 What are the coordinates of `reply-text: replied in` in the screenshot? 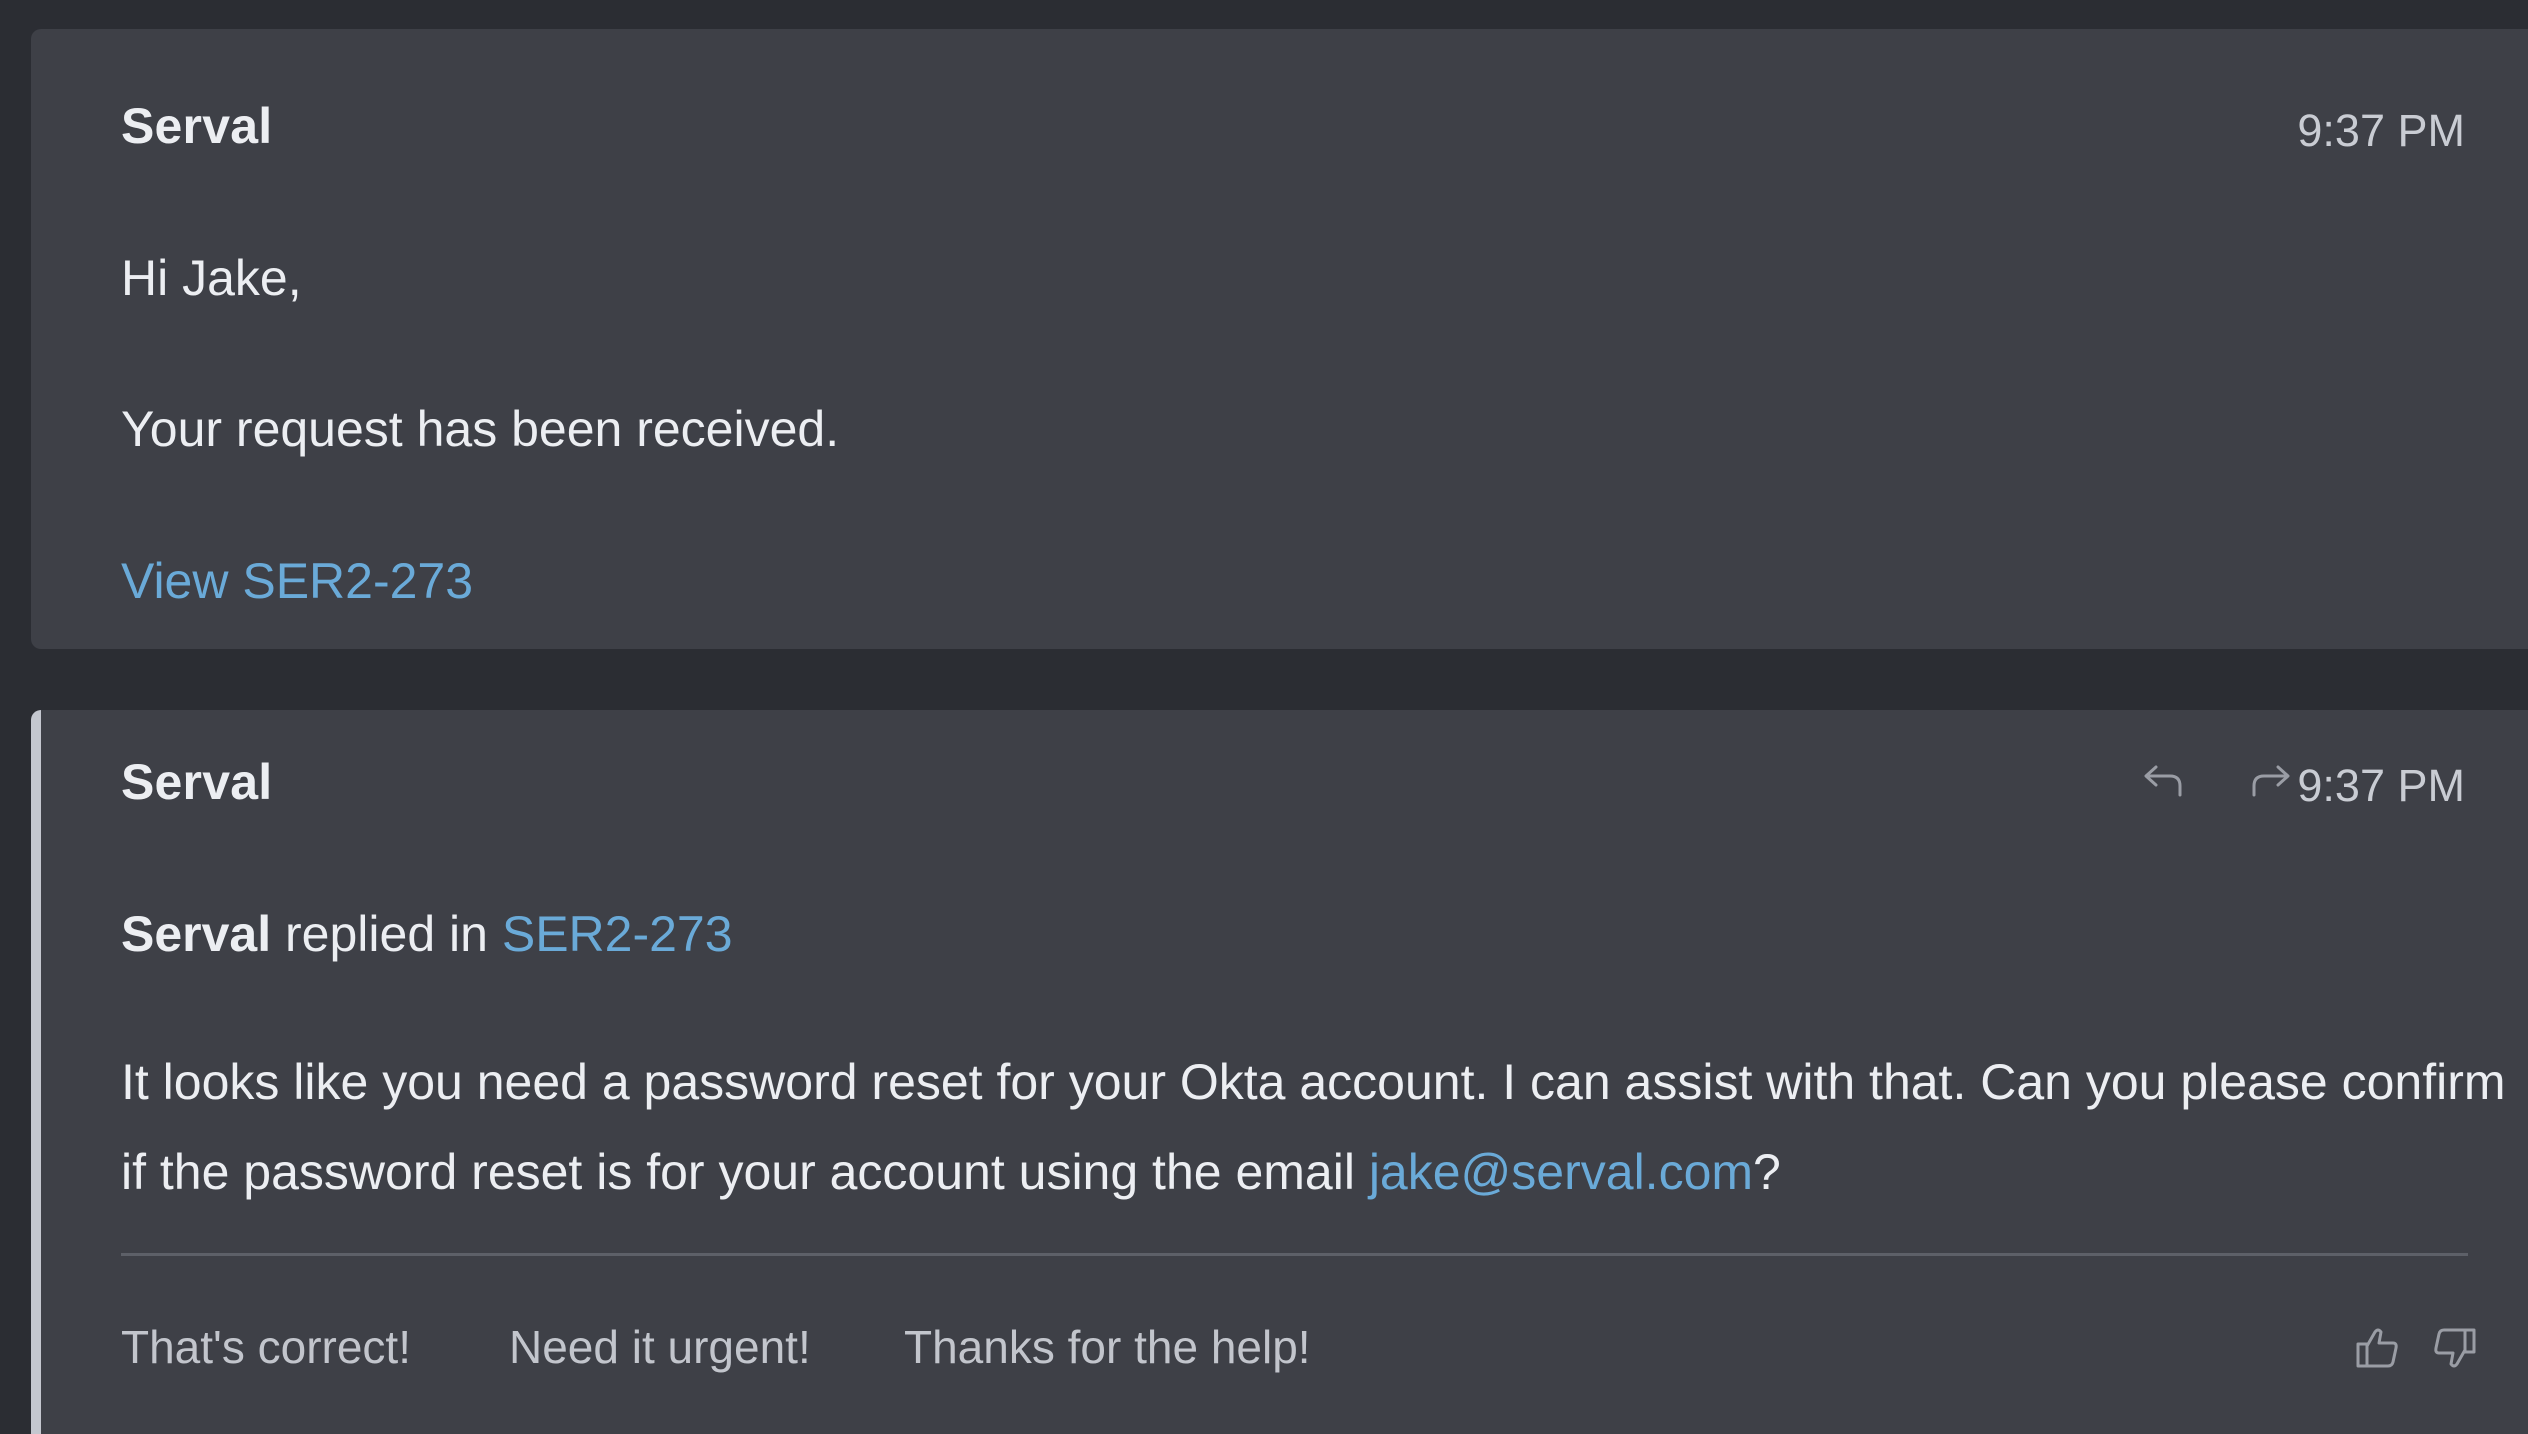 It's located at (386, 934).